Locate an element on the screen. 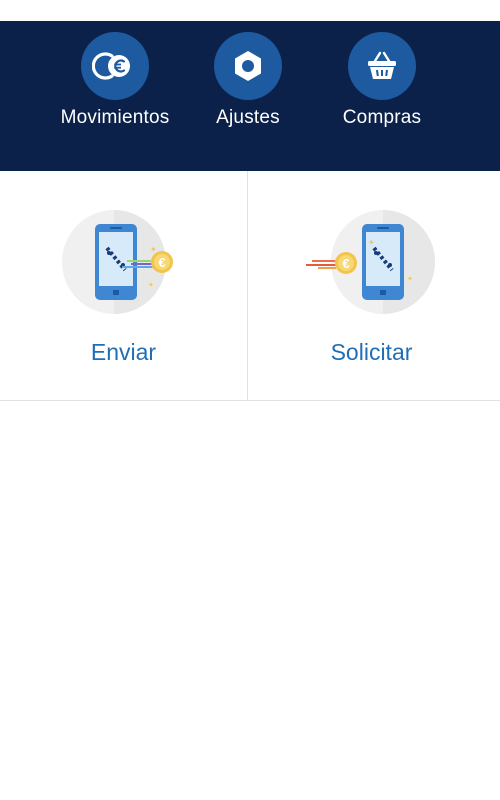  nav-item-compras: Compras is located at coordinates (382, 80).